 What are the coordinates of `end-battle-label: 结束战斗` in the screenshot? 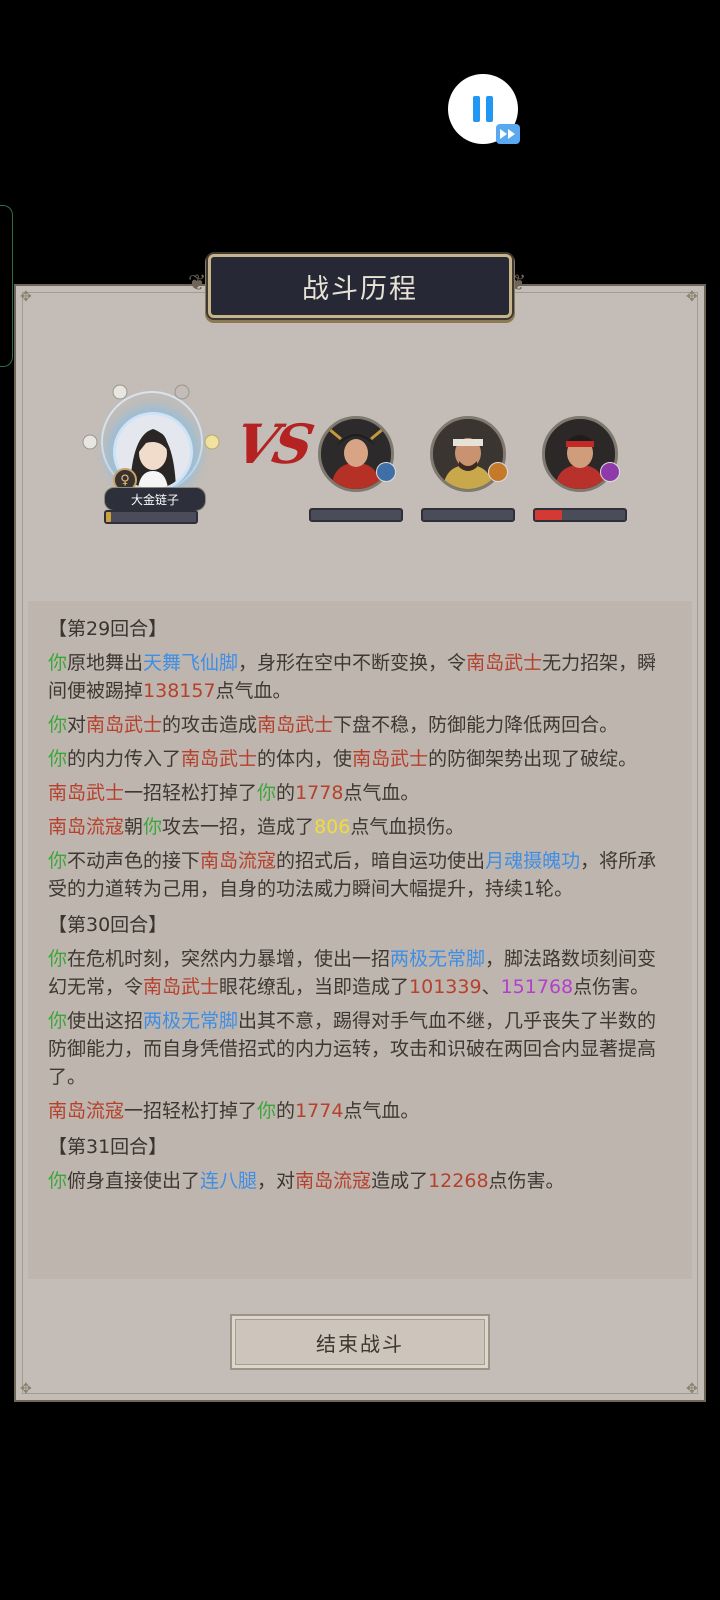 It's located at (360, 1343).